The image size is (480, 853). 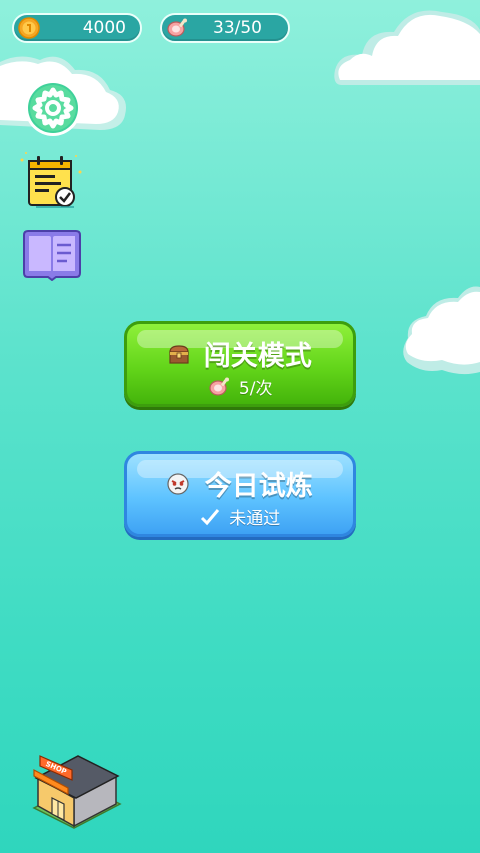 What do you see at coordinates (77, 792) in the screenshot?
I see `shop-building-icon: SHOP` at bounding box center [77, 792].